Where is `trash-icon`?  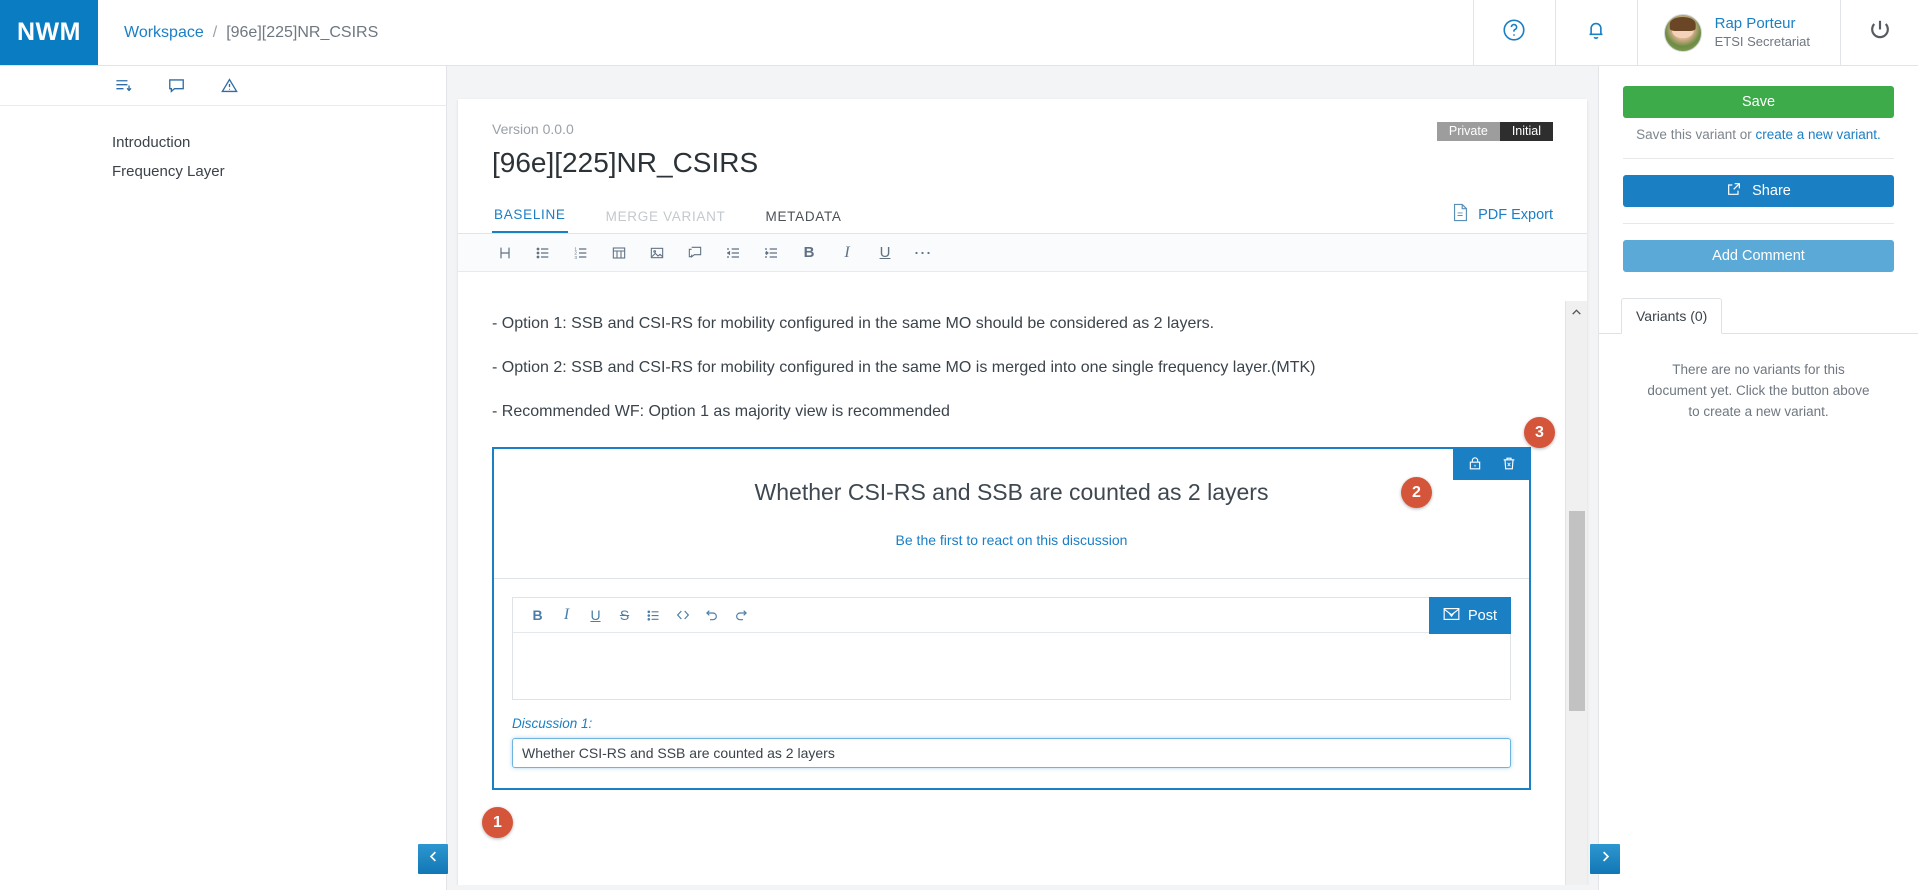
trash-icon is located at coordinates (1509, 463).